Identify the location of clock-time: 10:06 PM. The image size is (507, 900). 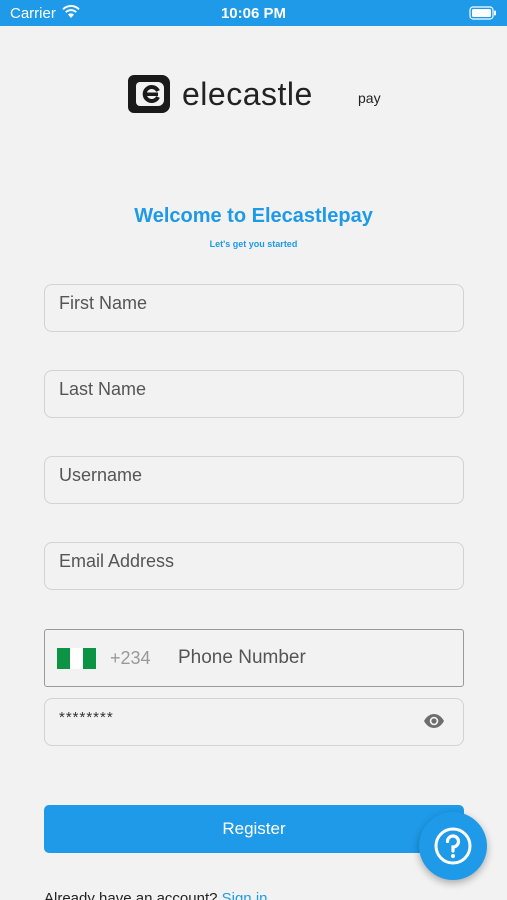
(253, 13).